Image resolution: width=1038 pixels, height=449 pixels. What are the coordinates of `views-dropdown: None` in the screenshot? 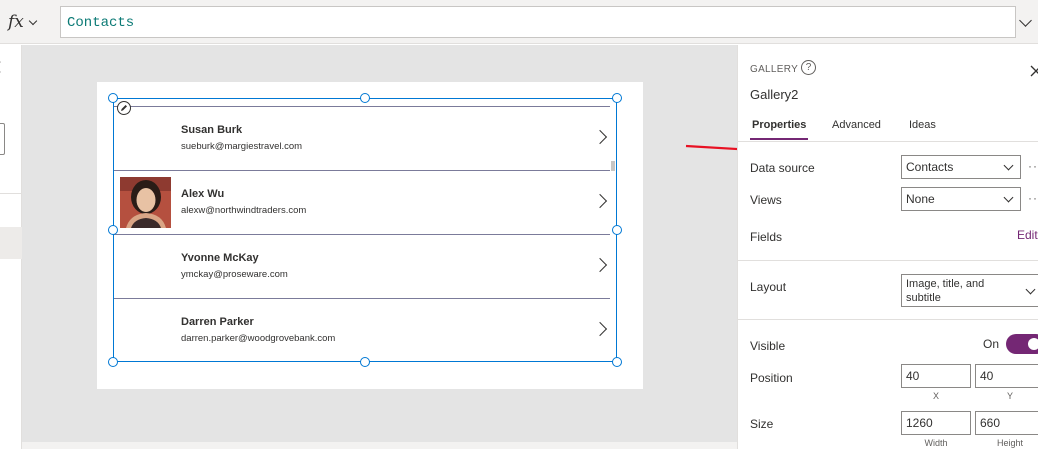 It's located at (961, 199).